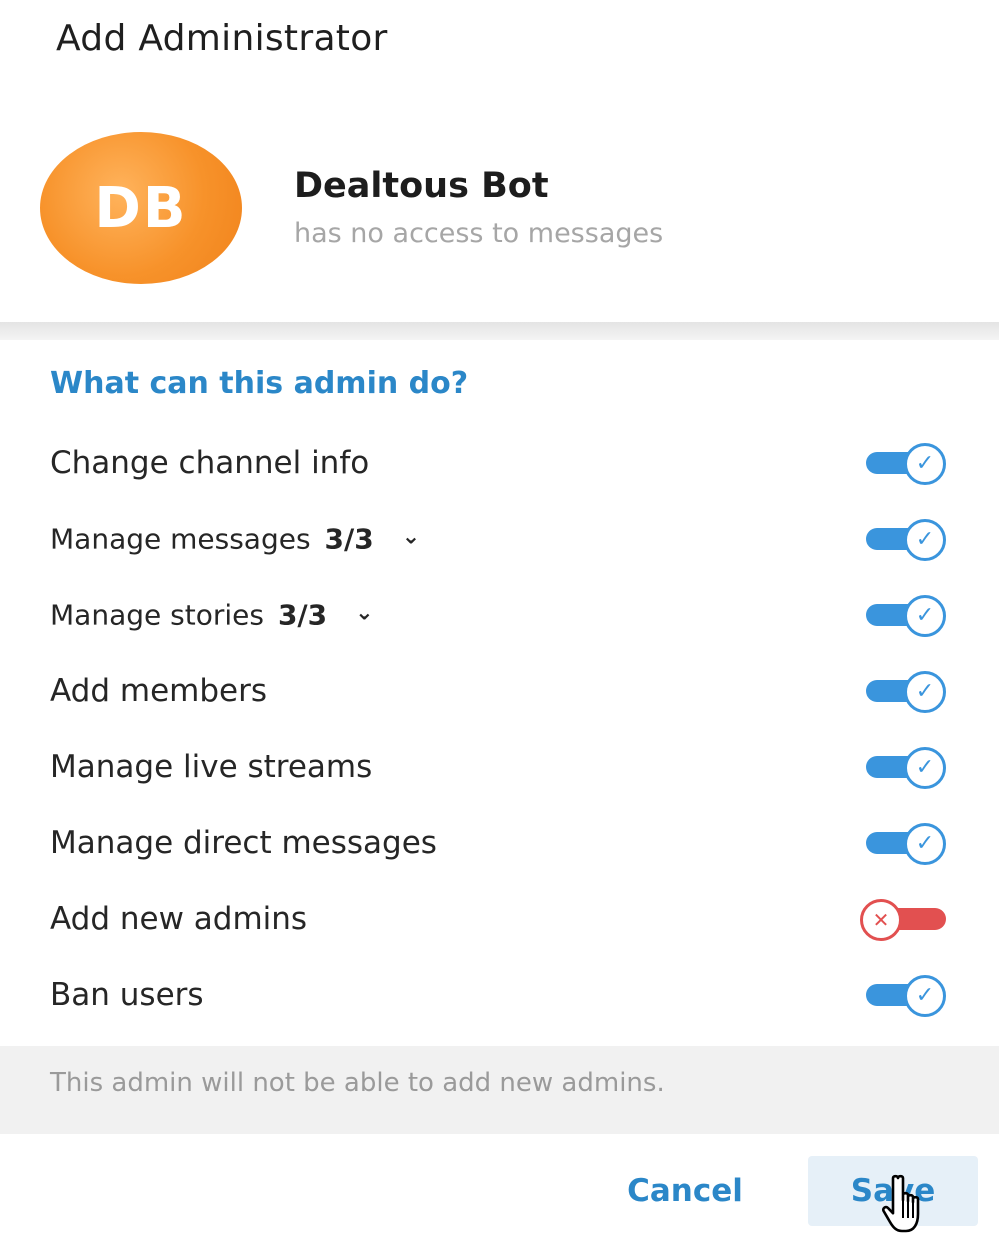 The width and height of the screenshot is (999, 1237). Describe the element at coordinates (499, 691) in the screenshot. I see `permission-row-add-members: Add members ✓` at that location.